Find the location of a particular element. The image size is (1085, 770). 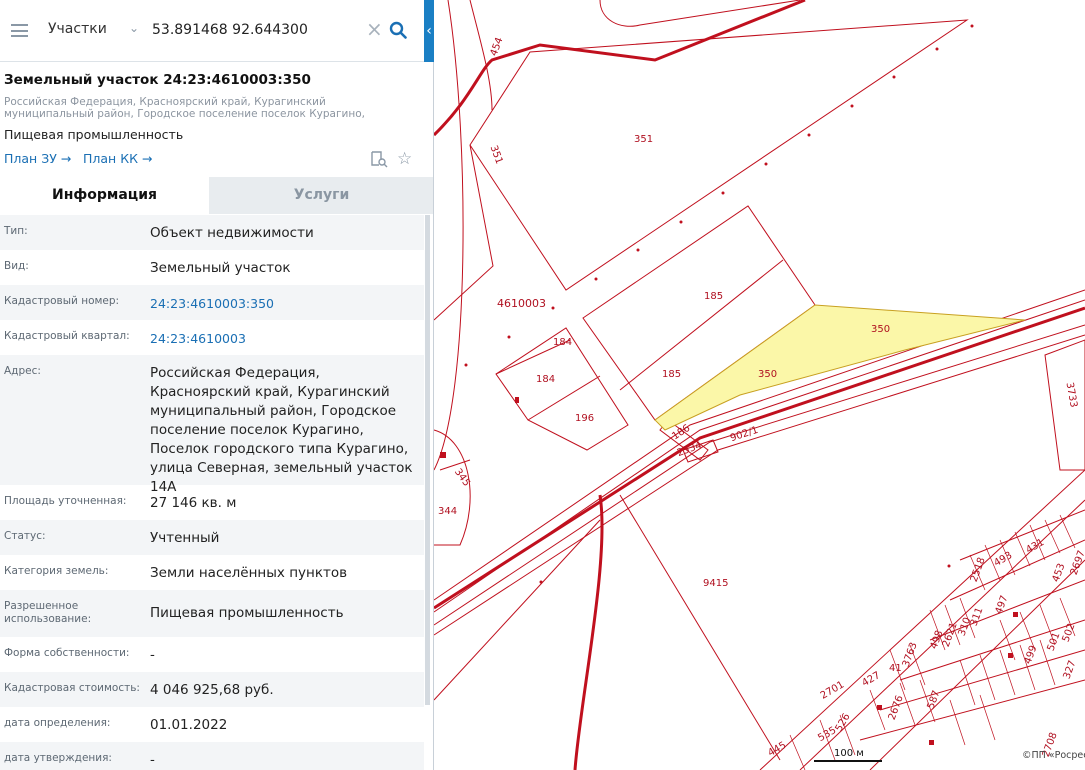

row-key: Тип: is located at coordinates (16, 231).